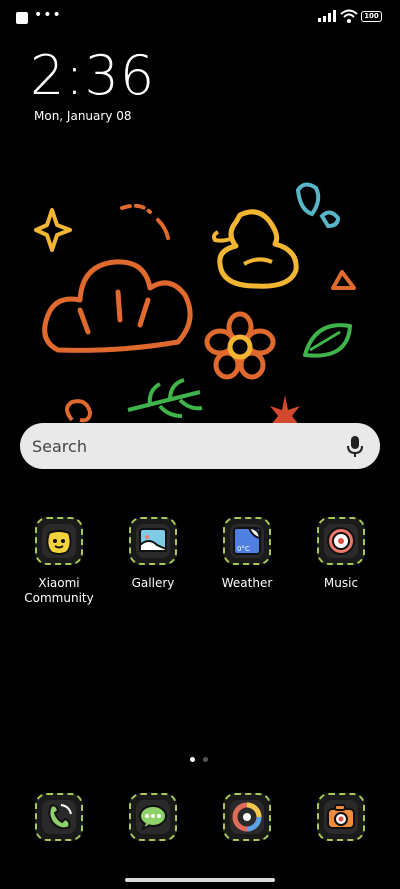  Describe the element at coordinates (200, 880) in the screenshot. I see `navigation-handle` at that location.